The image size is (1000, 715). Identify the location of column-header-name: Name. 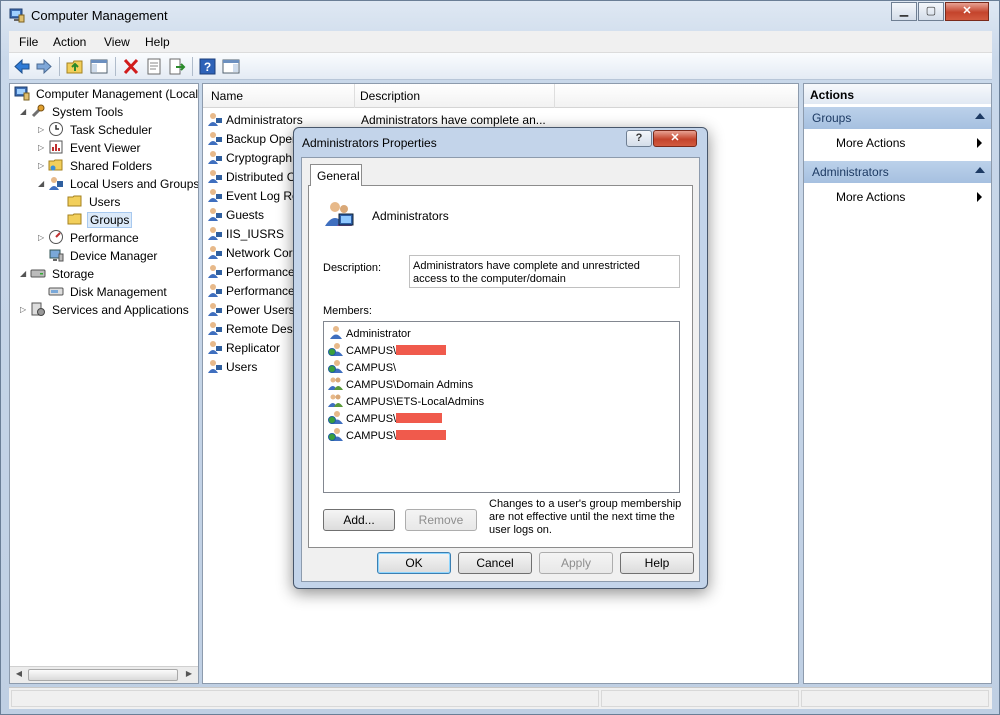
(227, 96).